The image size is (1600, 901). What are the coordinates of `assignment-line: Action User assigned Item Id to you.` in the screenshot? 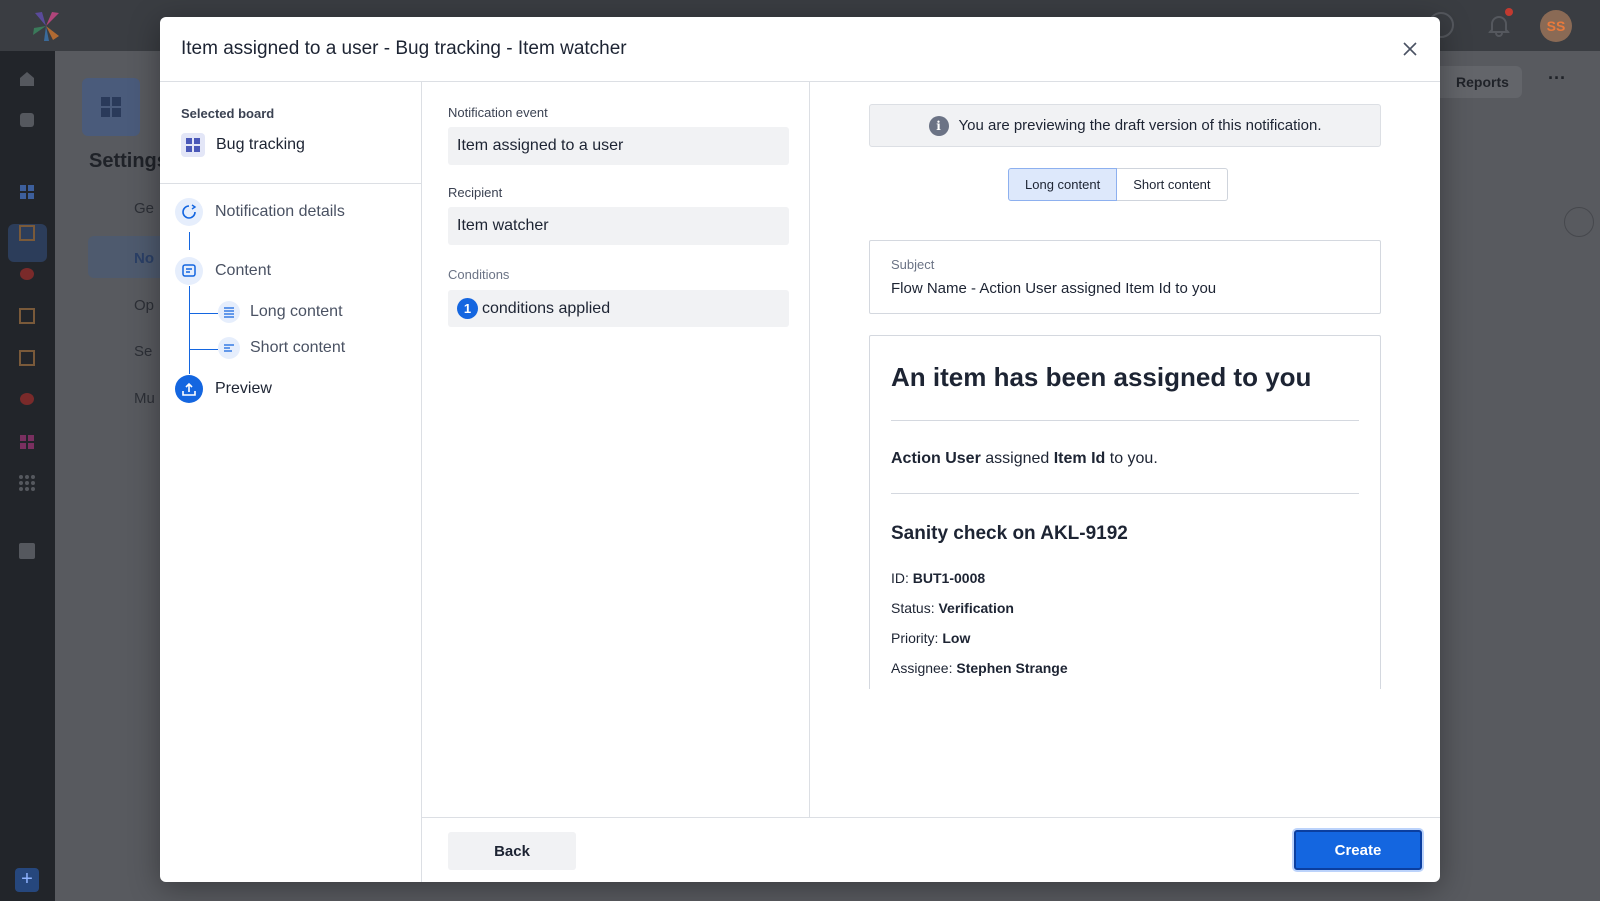 It's located at (1024, 458).